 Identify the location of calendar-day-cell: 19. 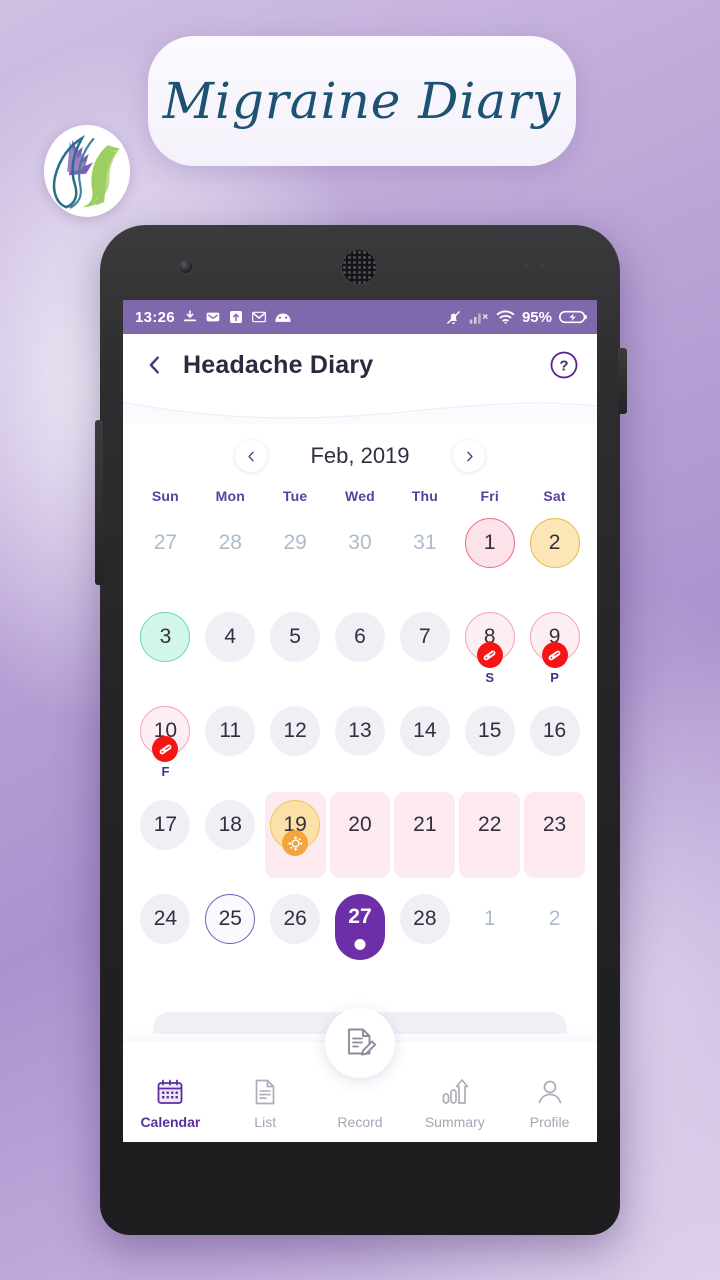
(295, 839).